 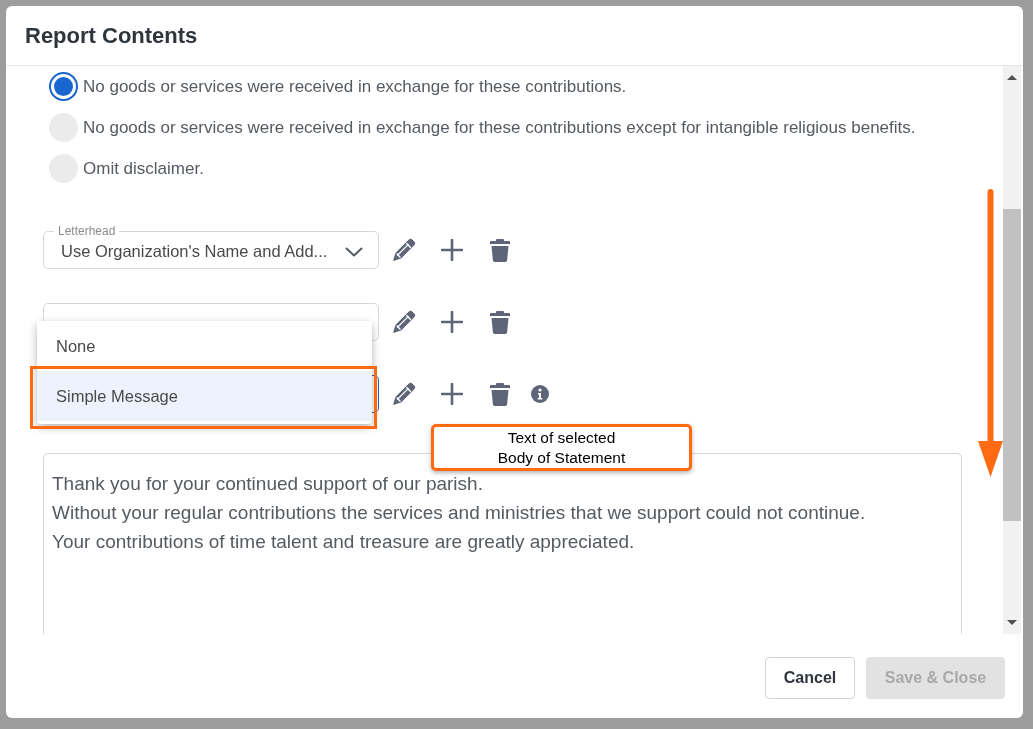 What do you see at coordinates (143, 168) in the screenshot?
I see `option-label: Omit disclaimer.` at bounding box center [143, 168].